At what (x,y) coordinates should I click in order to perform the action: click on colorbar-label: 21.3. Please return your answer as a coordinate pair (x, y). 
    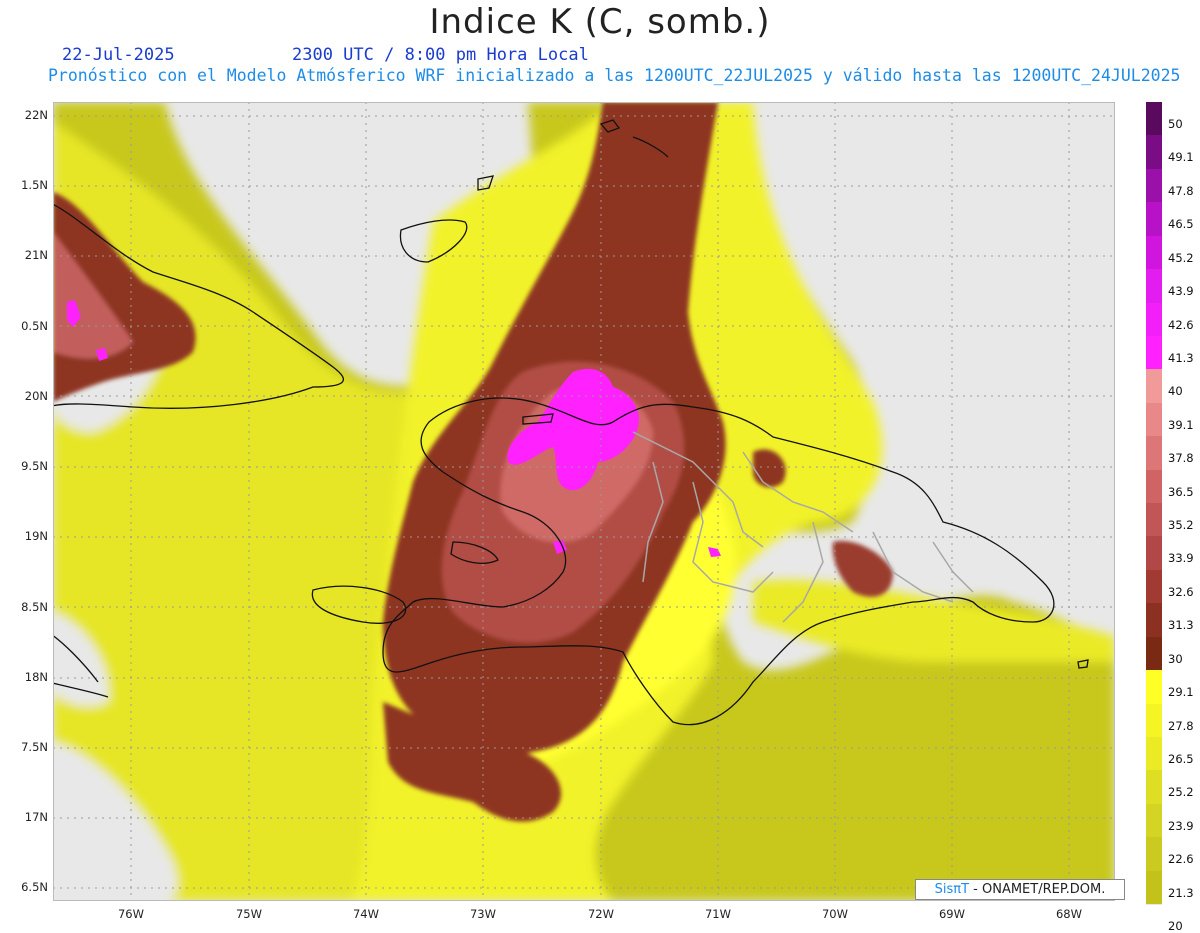
    Looking at the image, I should click on (1181, 892).